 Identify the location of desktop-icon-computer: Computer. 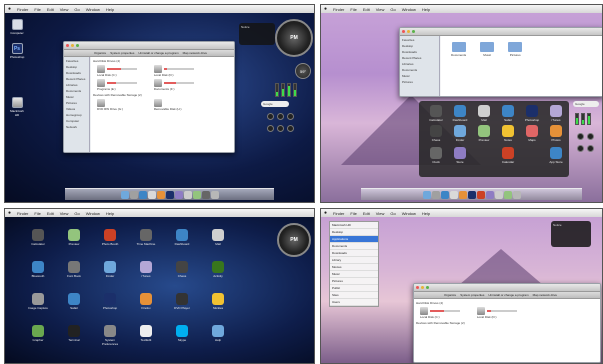
(17, 27).